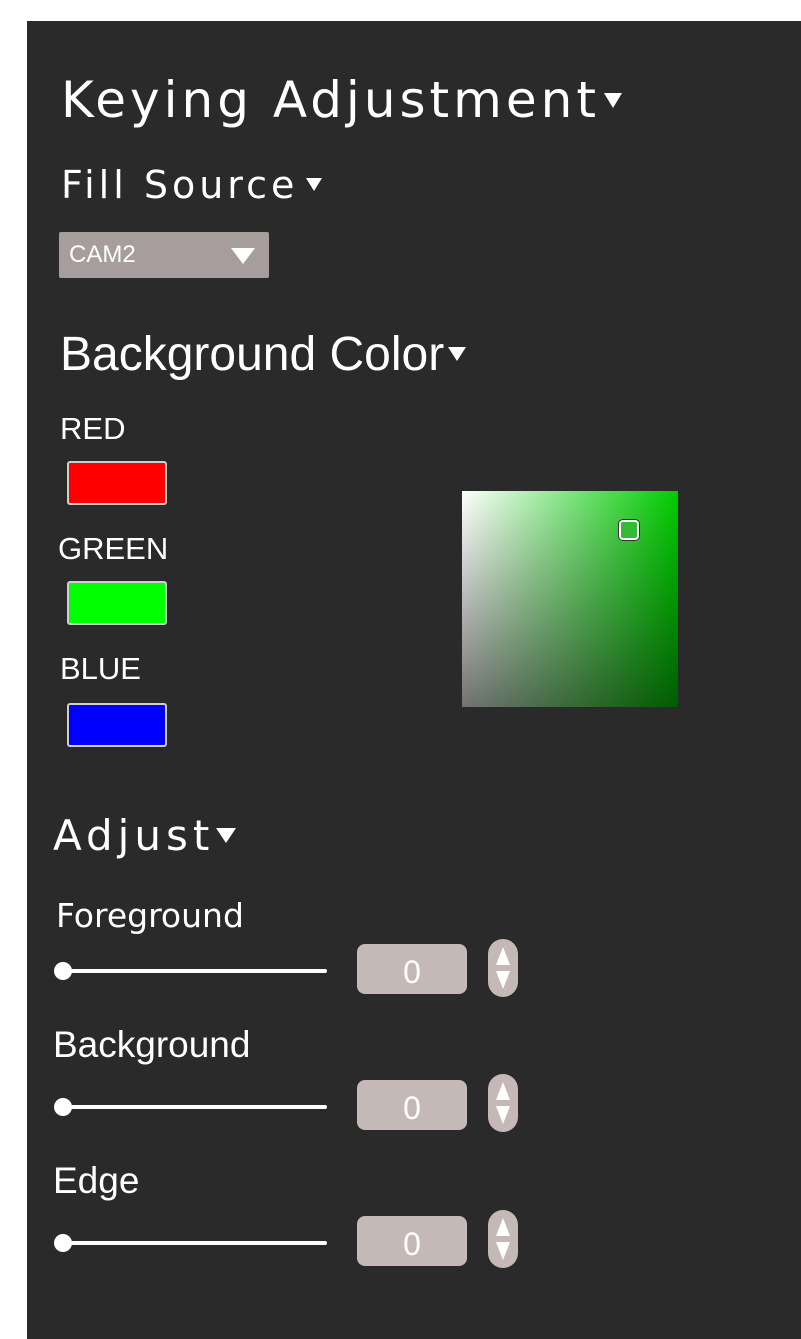  What do you see at coordinates (252, 354) in the screenshot?
I see `background-color-title: Background Color` at bounding box center [252, 354].